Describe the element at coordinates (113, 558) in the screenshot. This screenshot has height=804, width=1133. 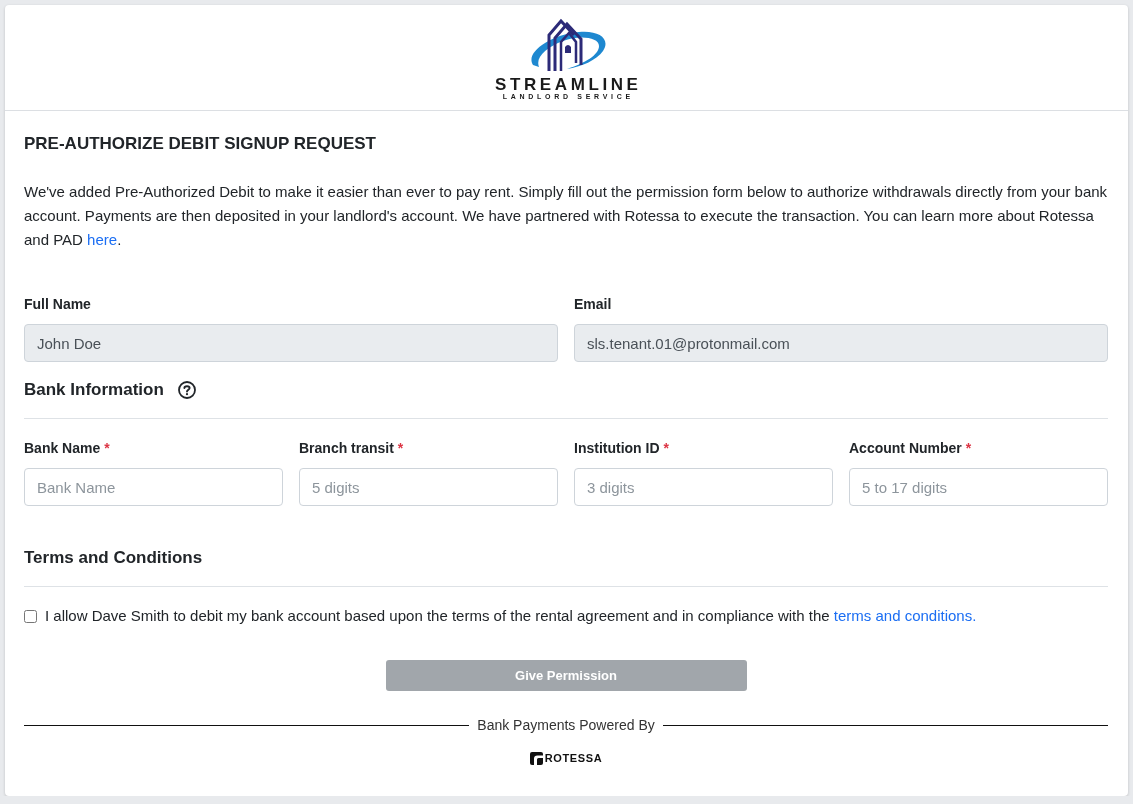
I see `section-heading: Terms and Conditions` at that location.